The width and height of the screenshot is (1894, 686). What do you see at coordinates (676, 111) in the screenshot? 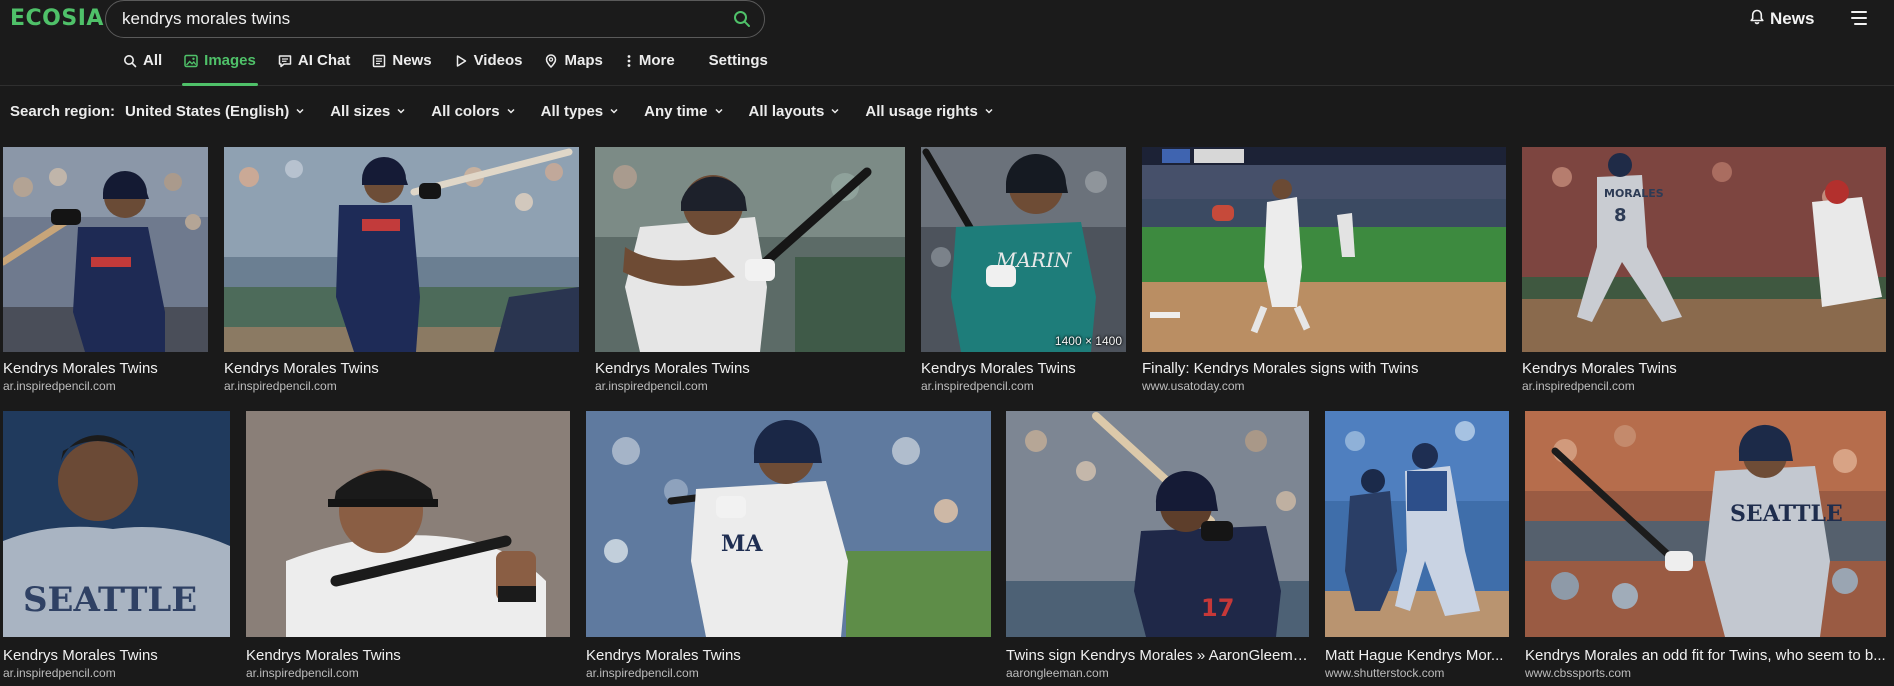
I see `time-filter-label: Any time` at bounding box center [676, 111].